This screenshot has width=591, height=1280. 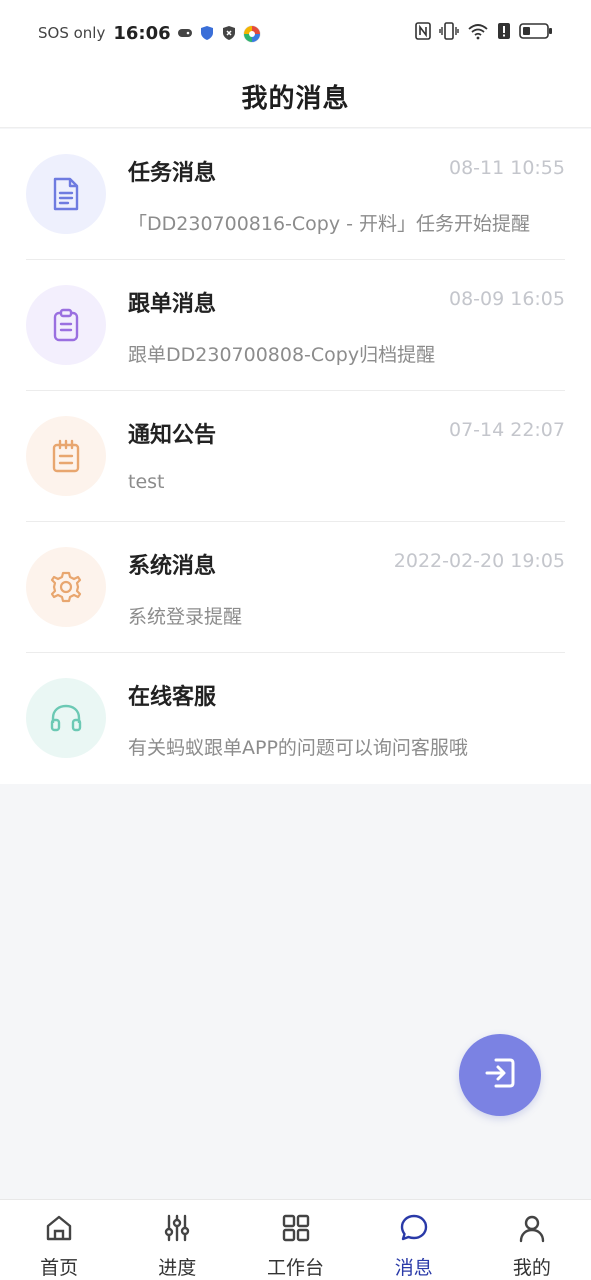 What do you see at coordinates (66, 587) in the screenshot?
I see `gear-icon` at bounding box center [66, 587].